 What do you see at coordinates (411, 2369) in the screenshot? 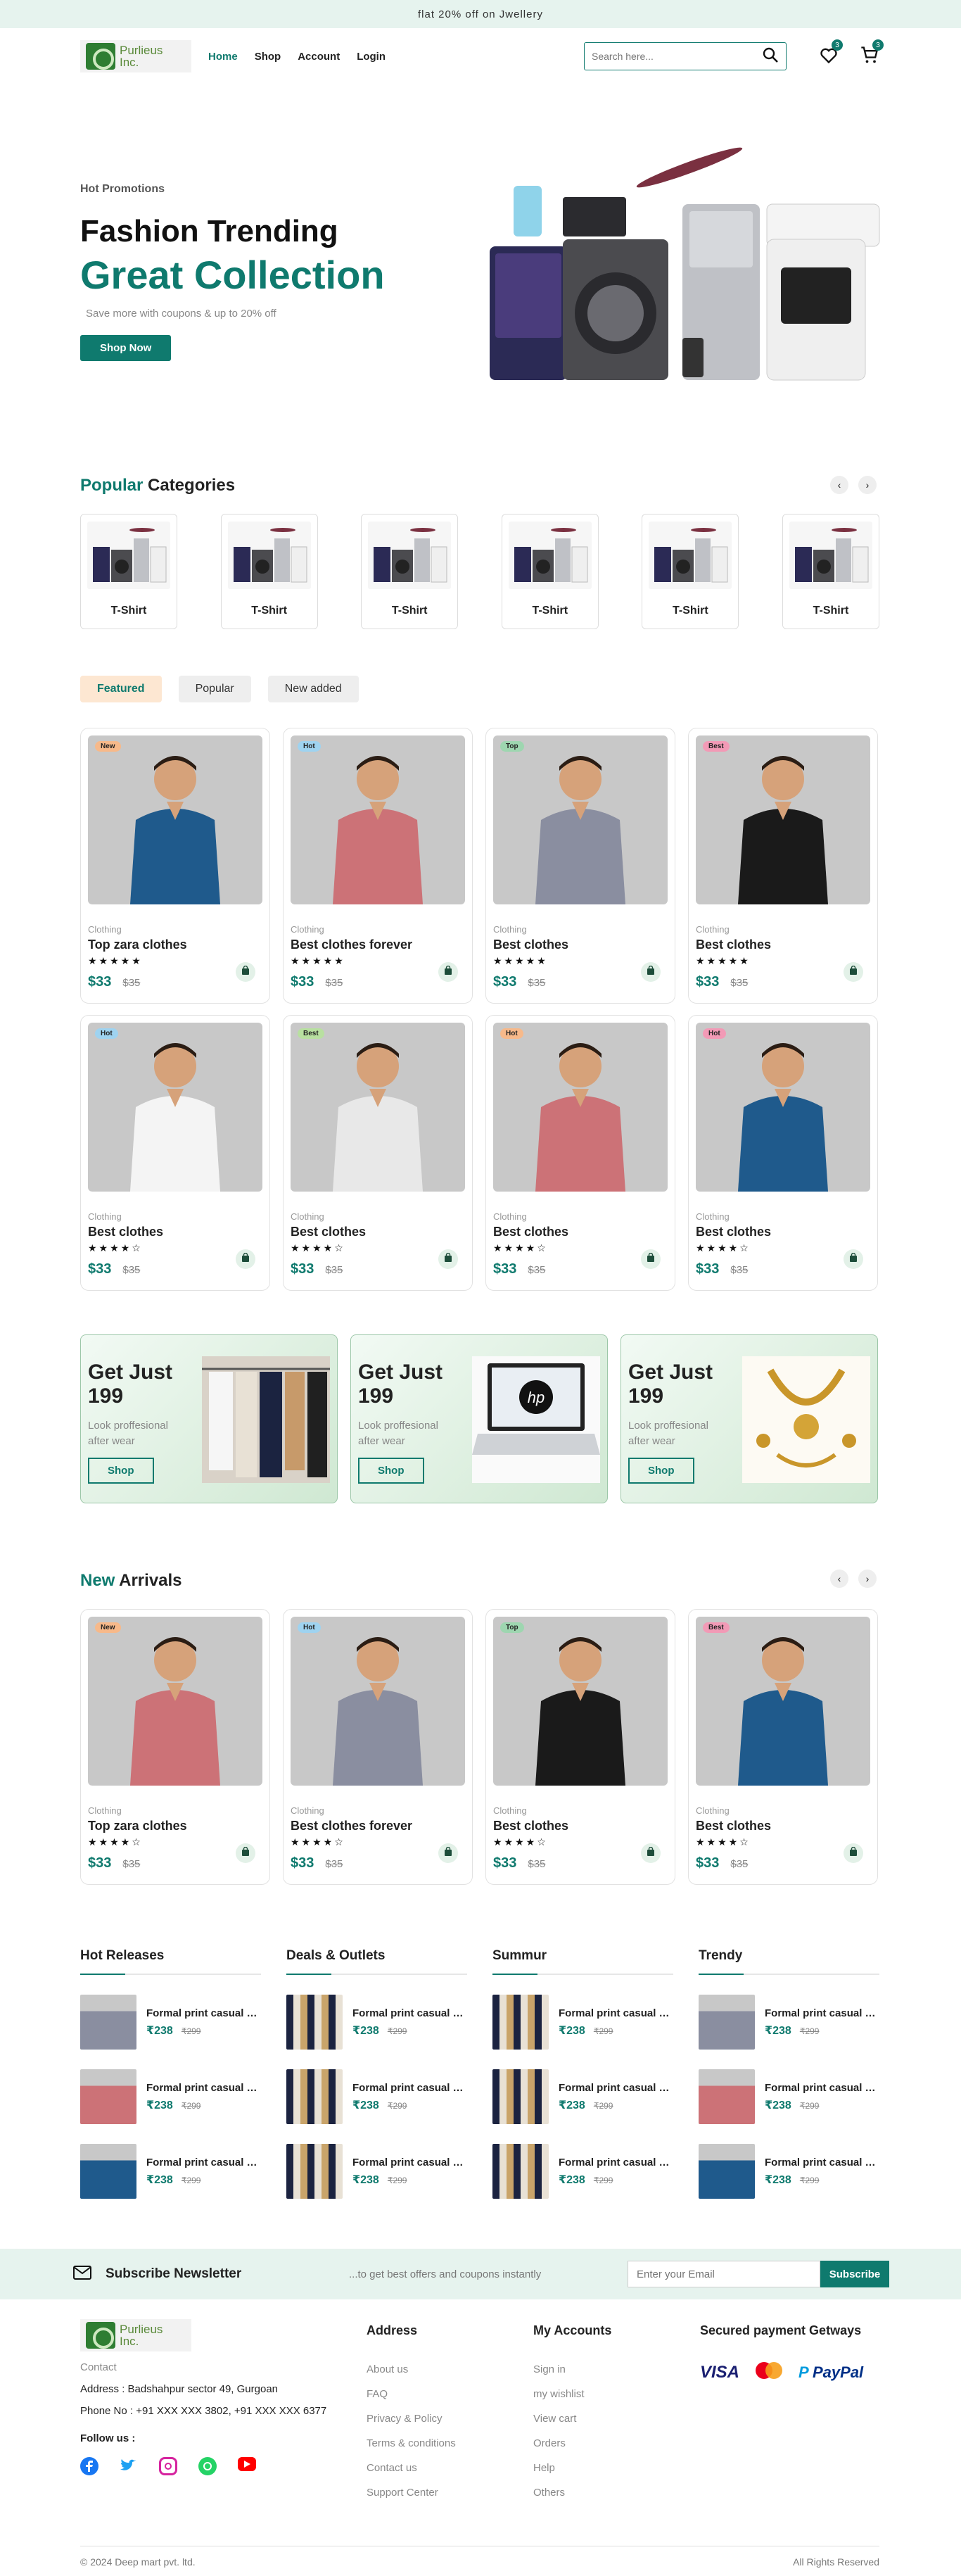
I see `footer-link-about-us: About us` at bounding box center [411, 2369].